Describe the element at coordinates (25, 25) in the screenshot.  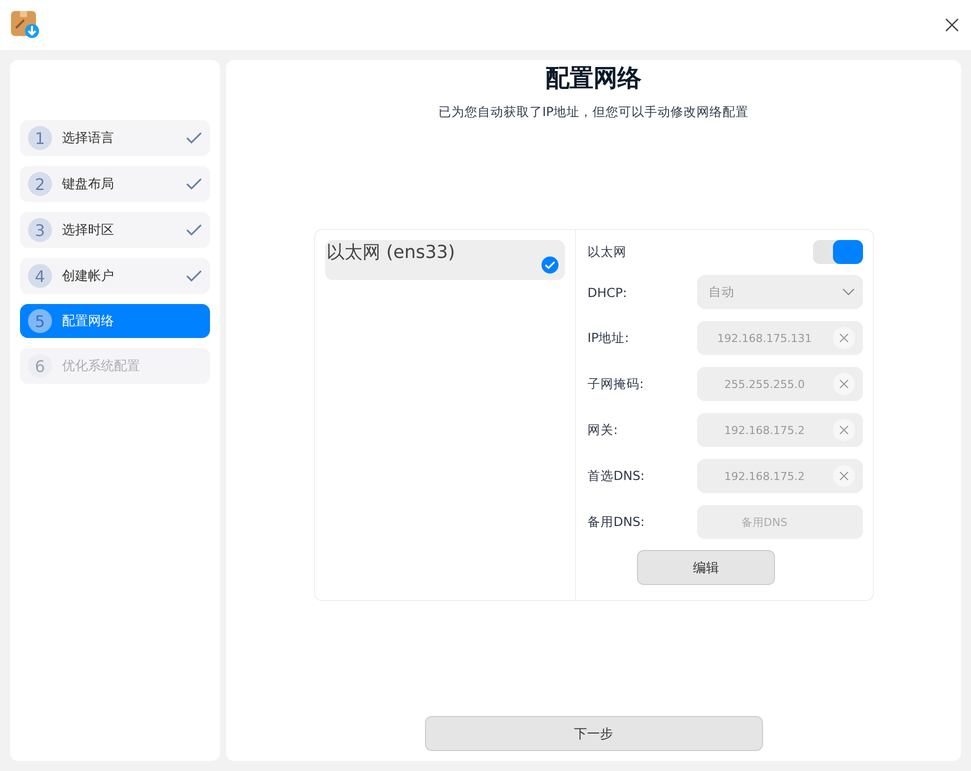
I see `app-logo-icon` at that location.